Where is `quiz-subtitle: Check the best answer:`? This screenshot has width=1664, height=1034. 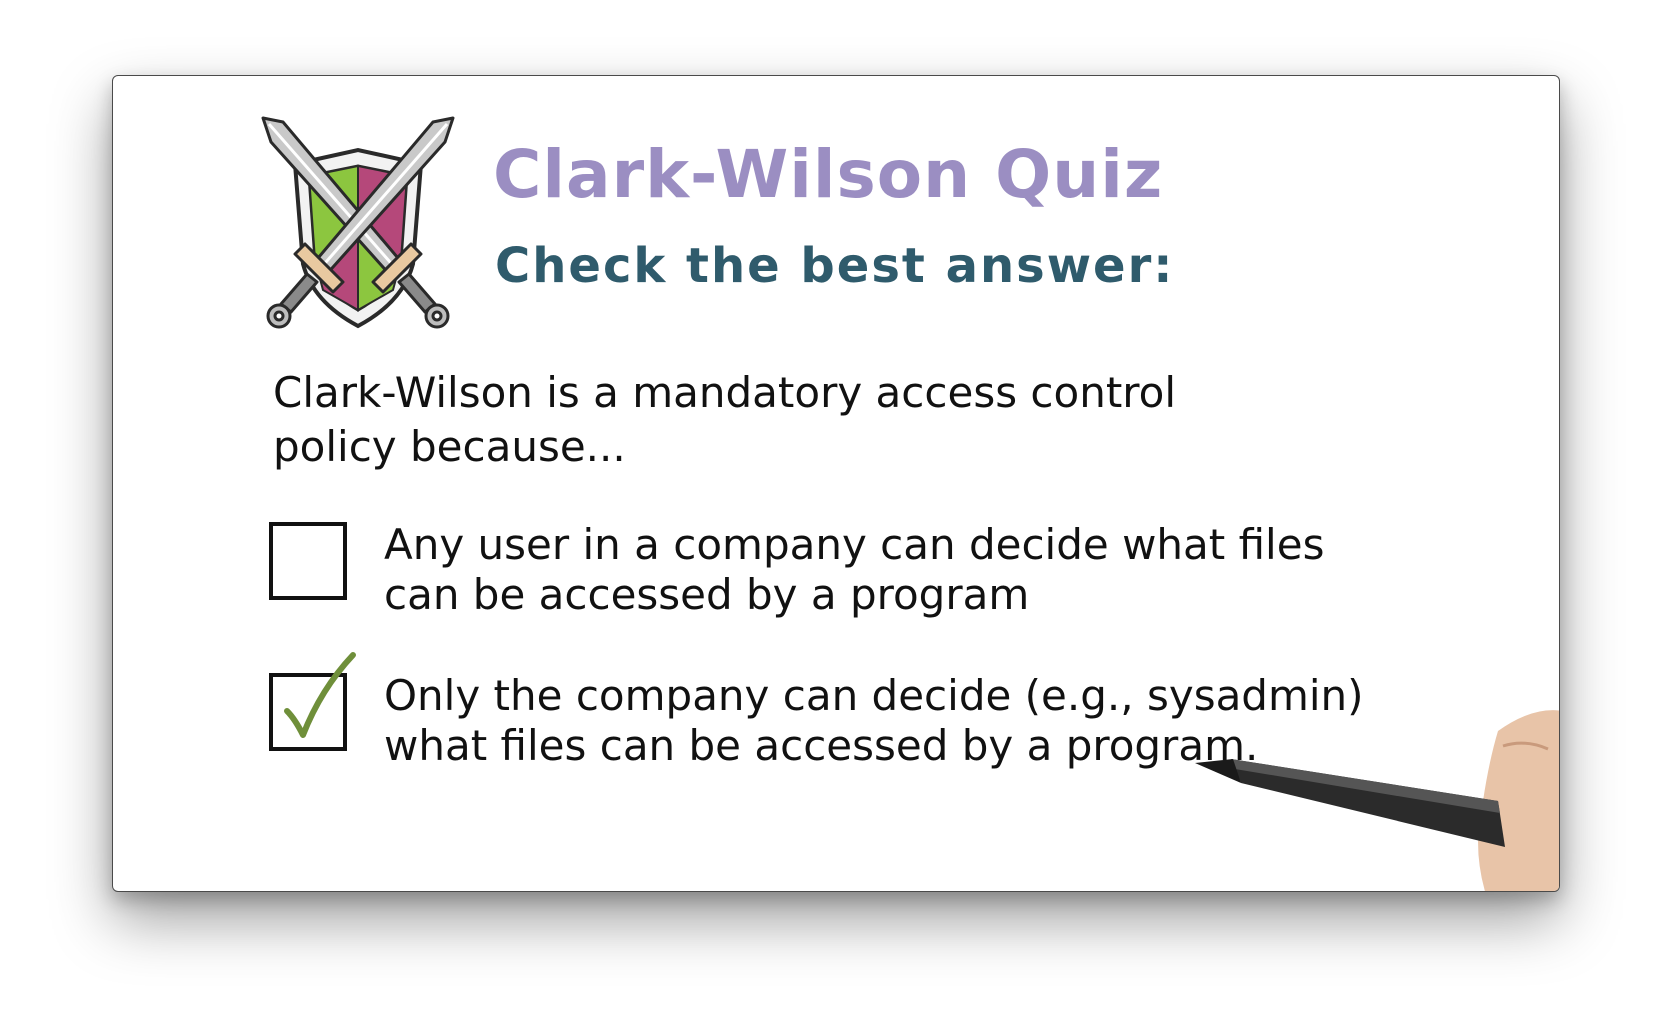
quiz-subtitle: Check the best answer: is located at coordinates (835, 266).